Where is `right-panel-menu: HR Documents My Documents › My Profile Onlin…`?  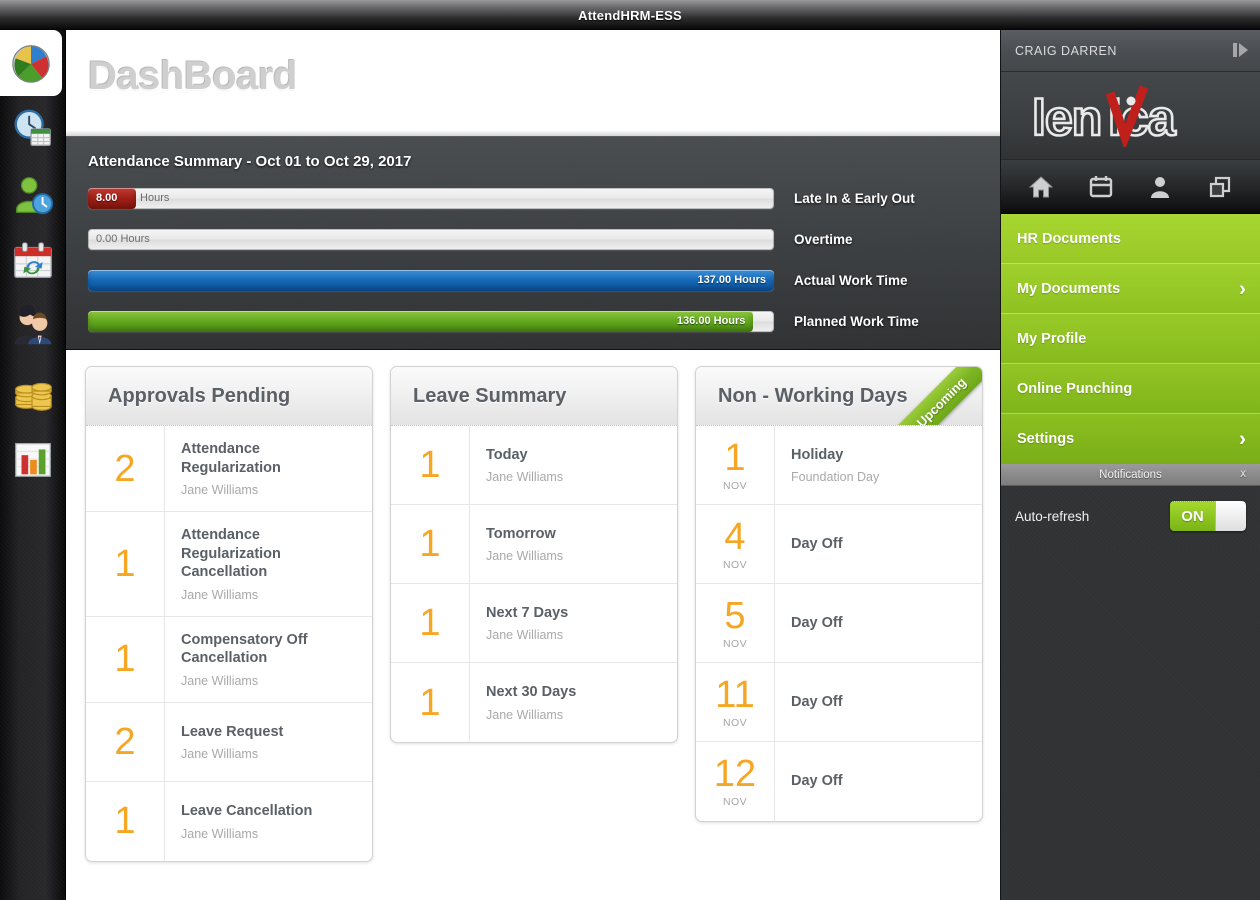 right-panel-menu: HR Documents My Documents › My Profile Onlin… is located at coordinates (1130, 339).